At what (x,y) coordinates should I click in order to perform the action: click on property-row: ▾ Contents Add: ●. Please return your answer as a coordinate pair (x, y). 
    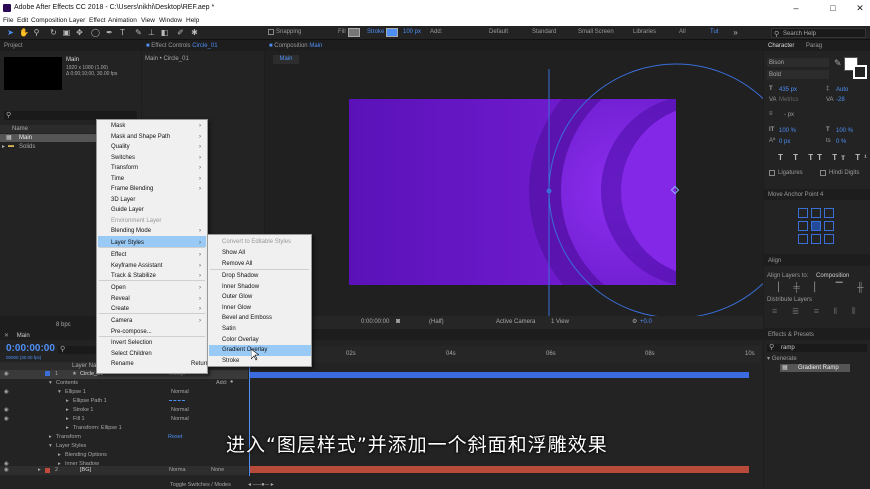
    Looking at the image, I should click on (124, 383).